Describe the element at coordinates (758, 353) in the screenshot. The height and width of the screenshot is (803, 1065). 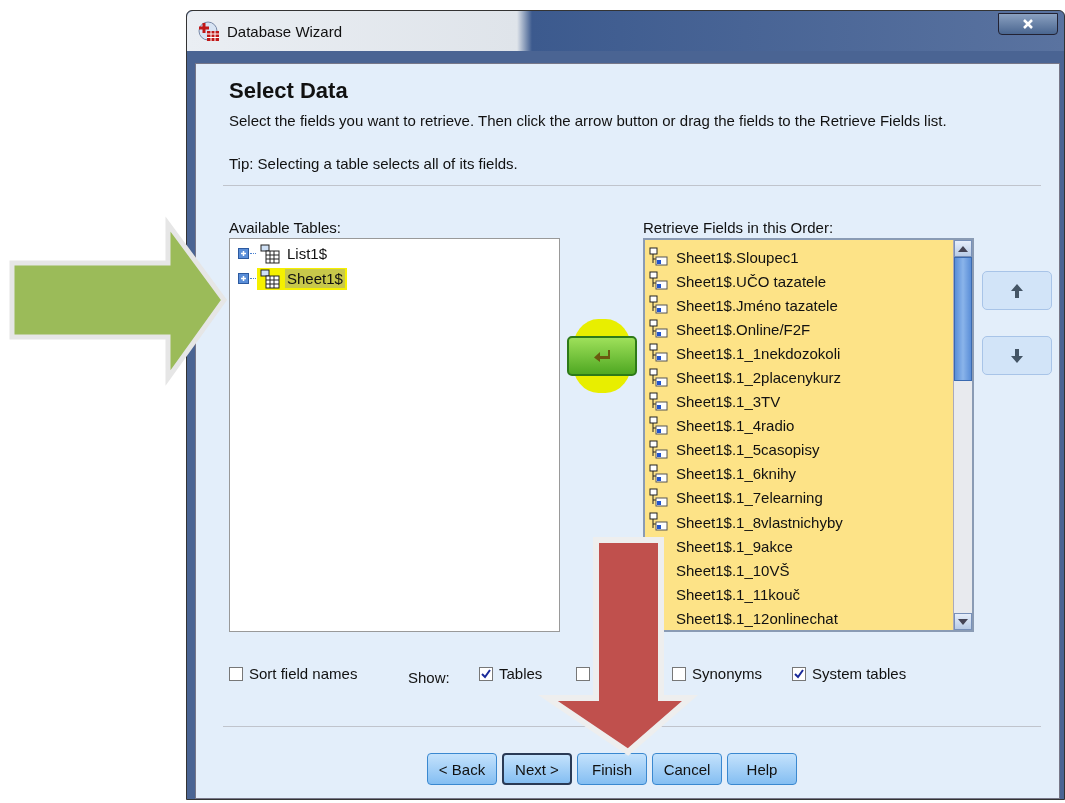
I see `field-item: Sheet1$.1_1nekdozokoli` at that location.